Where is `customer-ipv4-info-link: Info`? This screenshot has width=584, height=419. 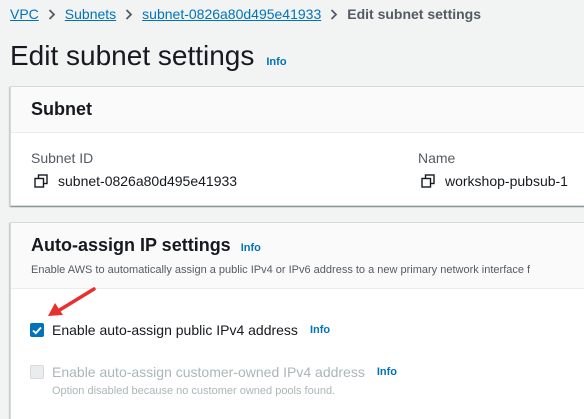
customer-ipv4-info-link: Info is located at coordinates (387, 372).